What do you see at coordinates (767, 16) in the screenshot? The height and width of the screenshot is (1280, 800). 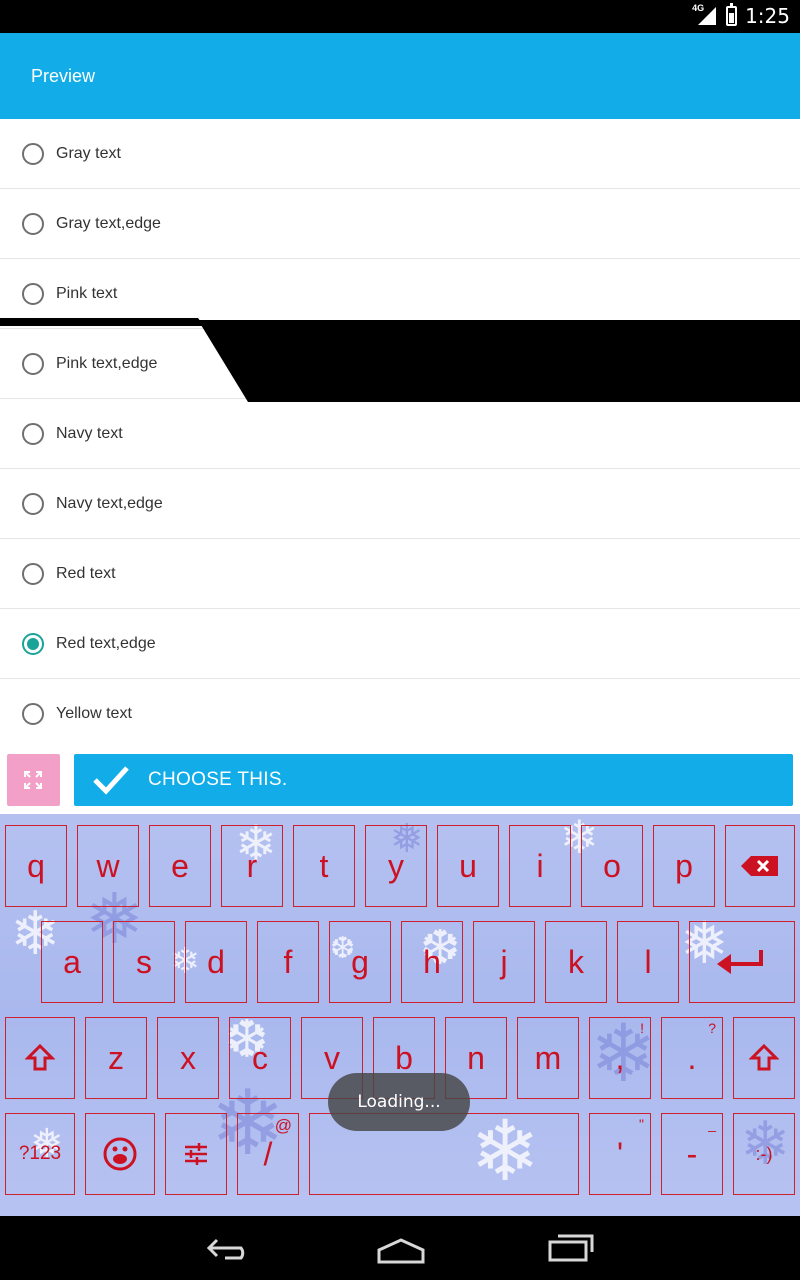 I see `status-time: 1:25` at bounding box center [767, 16].